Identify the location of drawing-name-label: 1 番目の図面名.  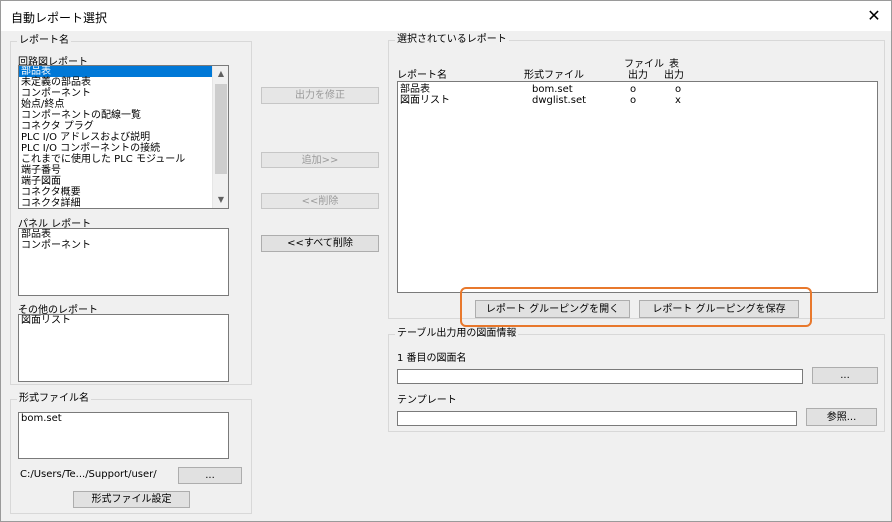
(432, 358).